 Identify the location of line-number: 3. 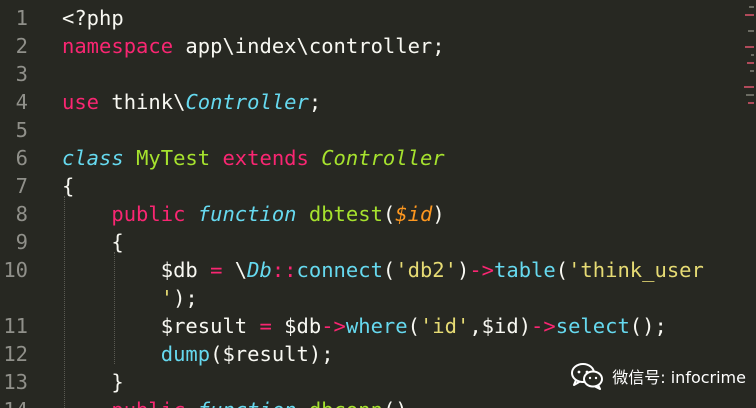
(21, 74).